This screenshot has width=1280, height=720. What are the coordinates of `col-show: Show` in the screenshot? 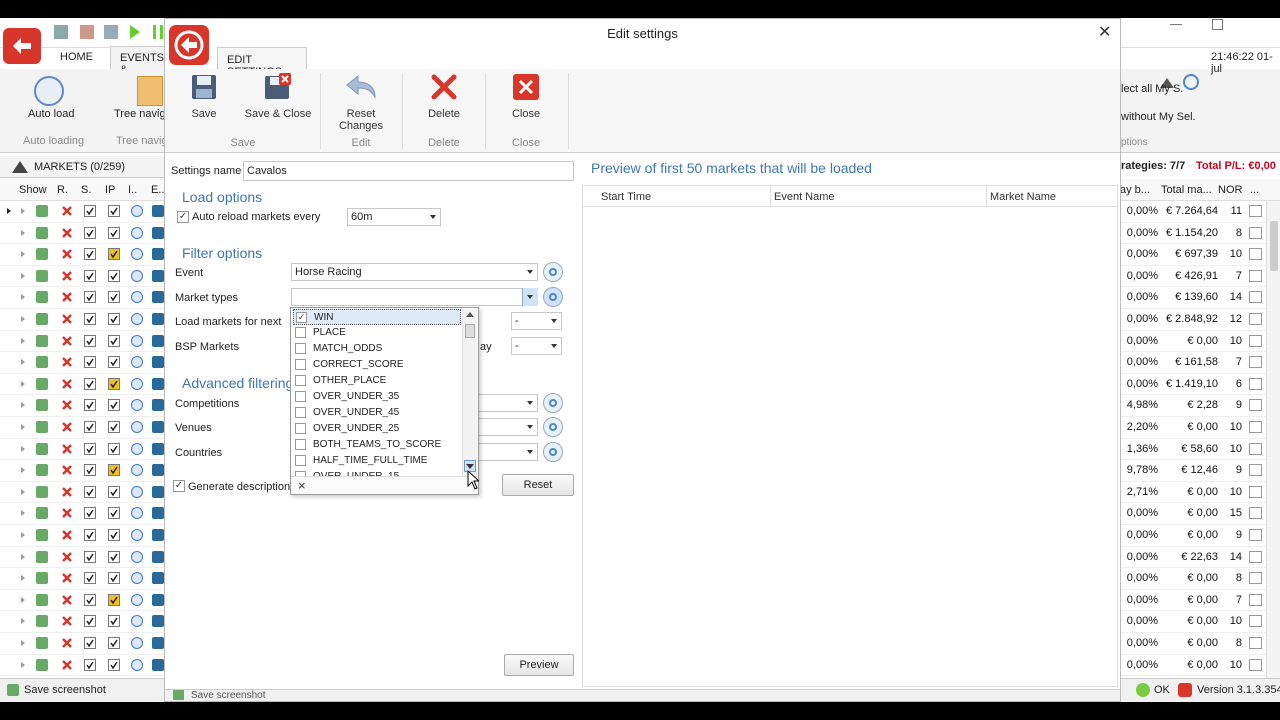 It's located at (33, 190).